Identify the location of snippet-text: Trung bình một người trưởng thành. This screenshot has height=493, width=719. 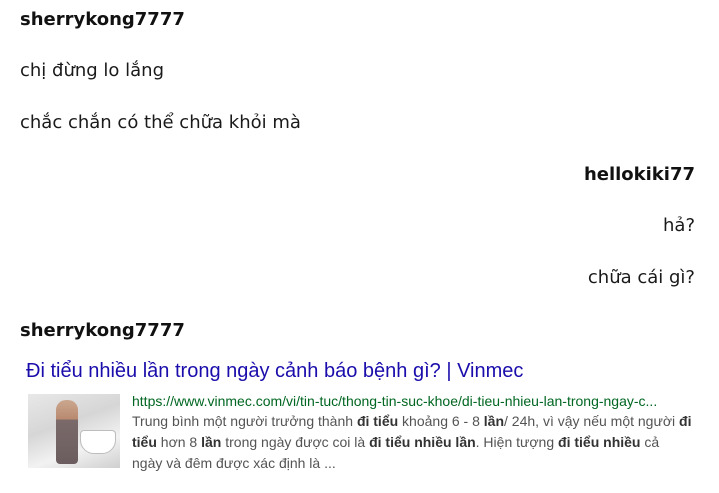
(244, 421).